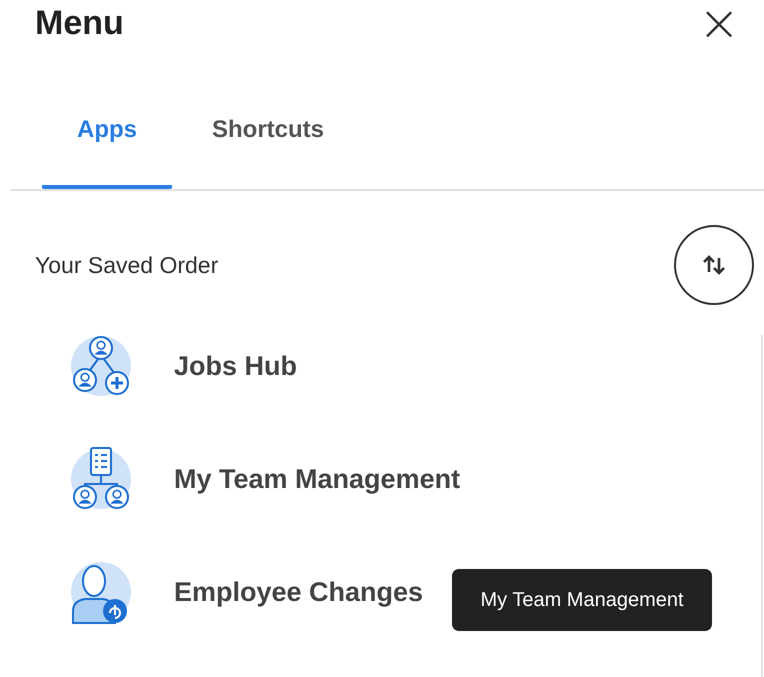  What do you see at coordinates (317, 479) in the screenshot?
I see `app-link: My Team Management` at bounding box center [317, 479].